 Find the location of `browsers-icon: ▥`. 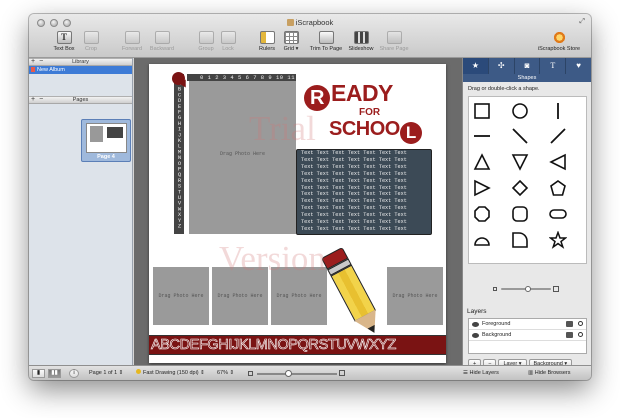

browsers-icon: ▥ is located at coordinates (531, 373).